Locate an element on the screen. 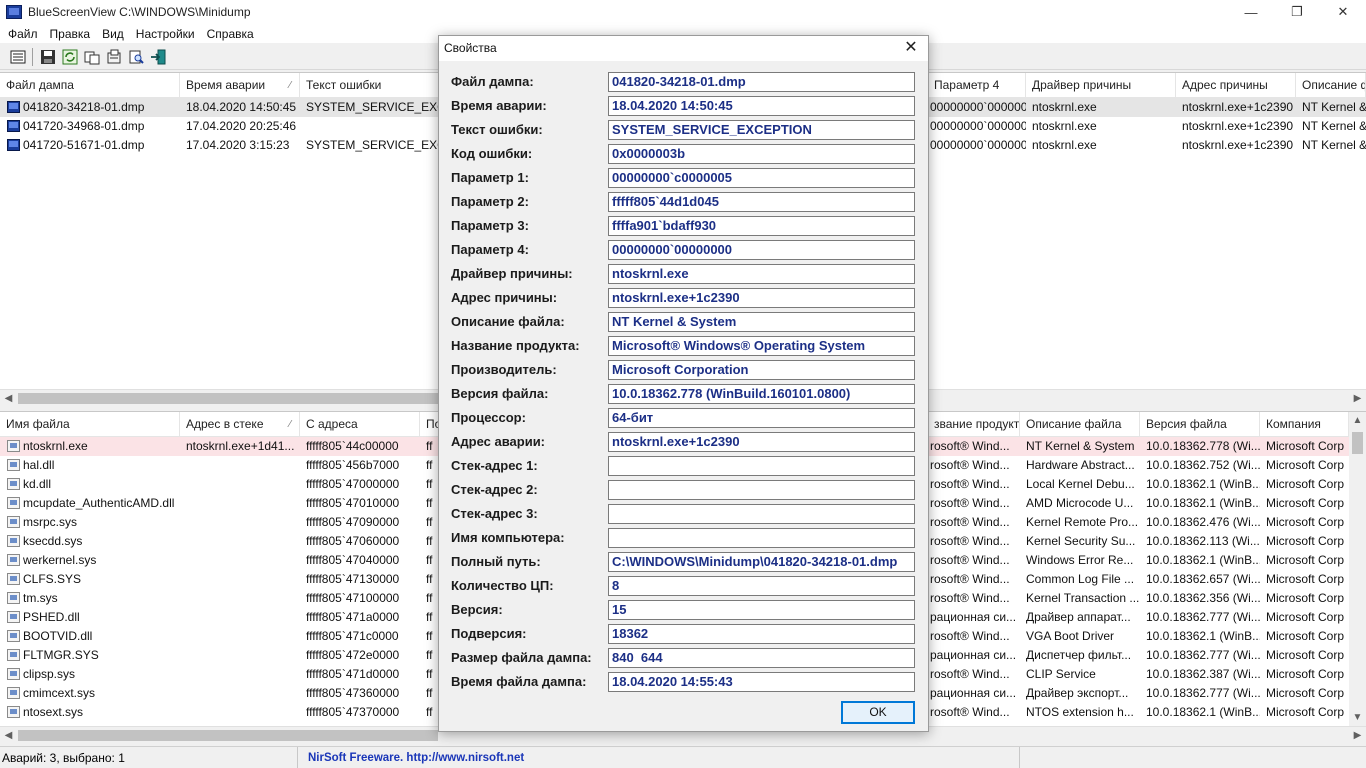 This screenshot has height=768, width=1366. refresh-icon is located at coordinates (69, 56).